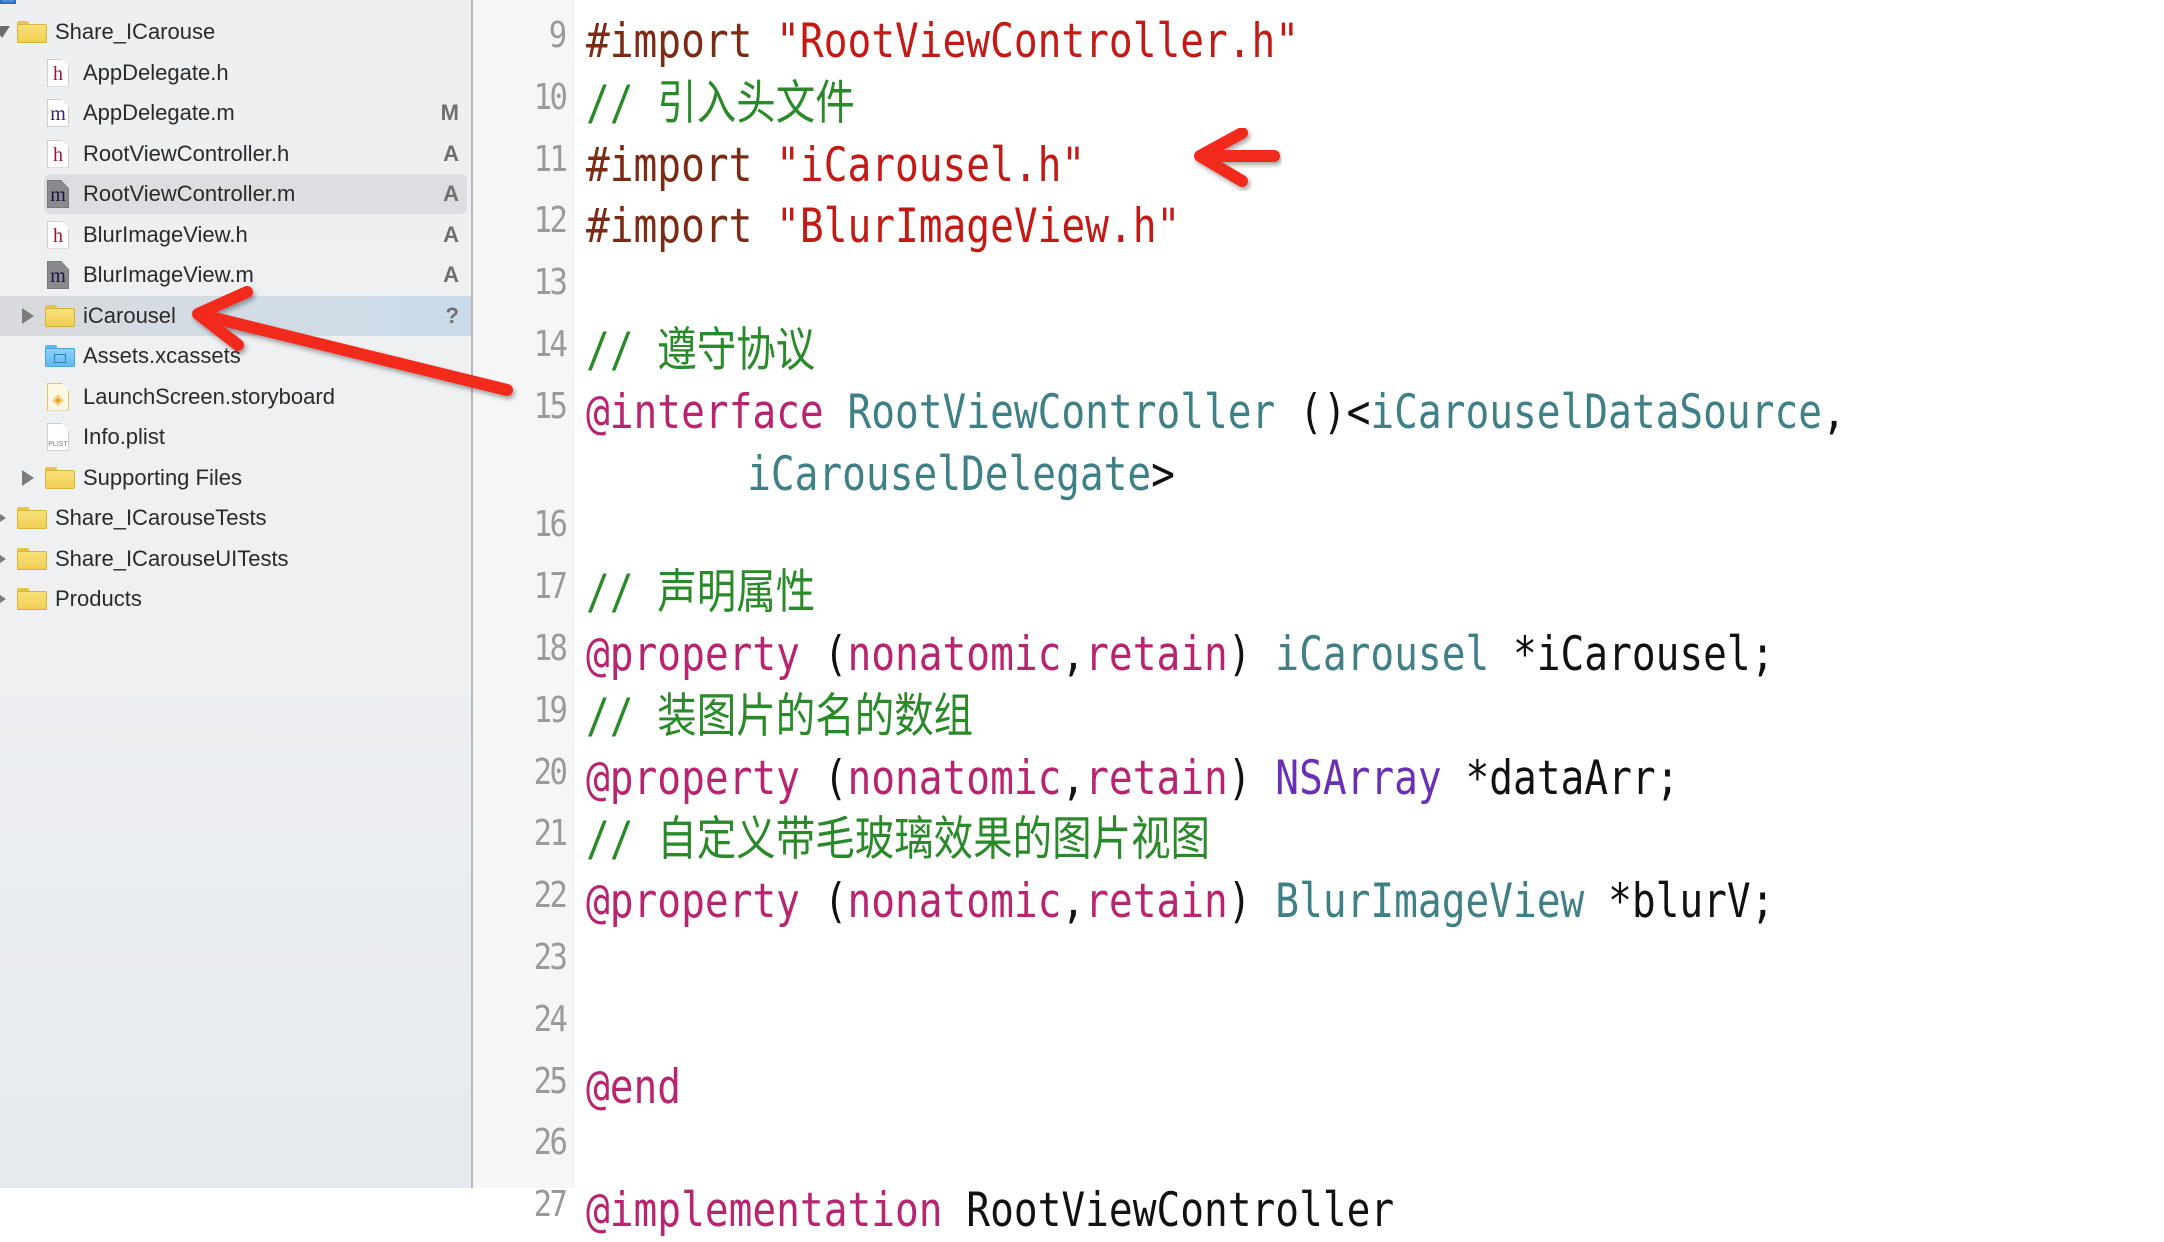 The image size is (2164, 1242). I want to click on line-number: 14, so click(550, 344).